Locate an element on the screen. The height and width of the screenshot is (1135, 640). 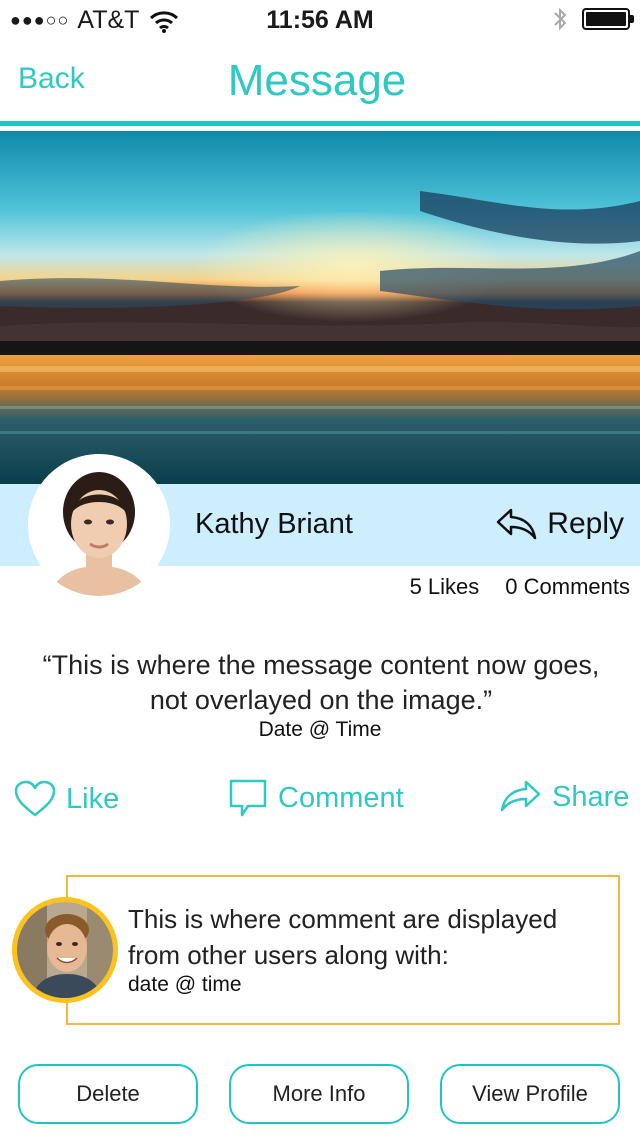
post-stats: 5 Likes 0 Comments is located at coordinates (520, 587).